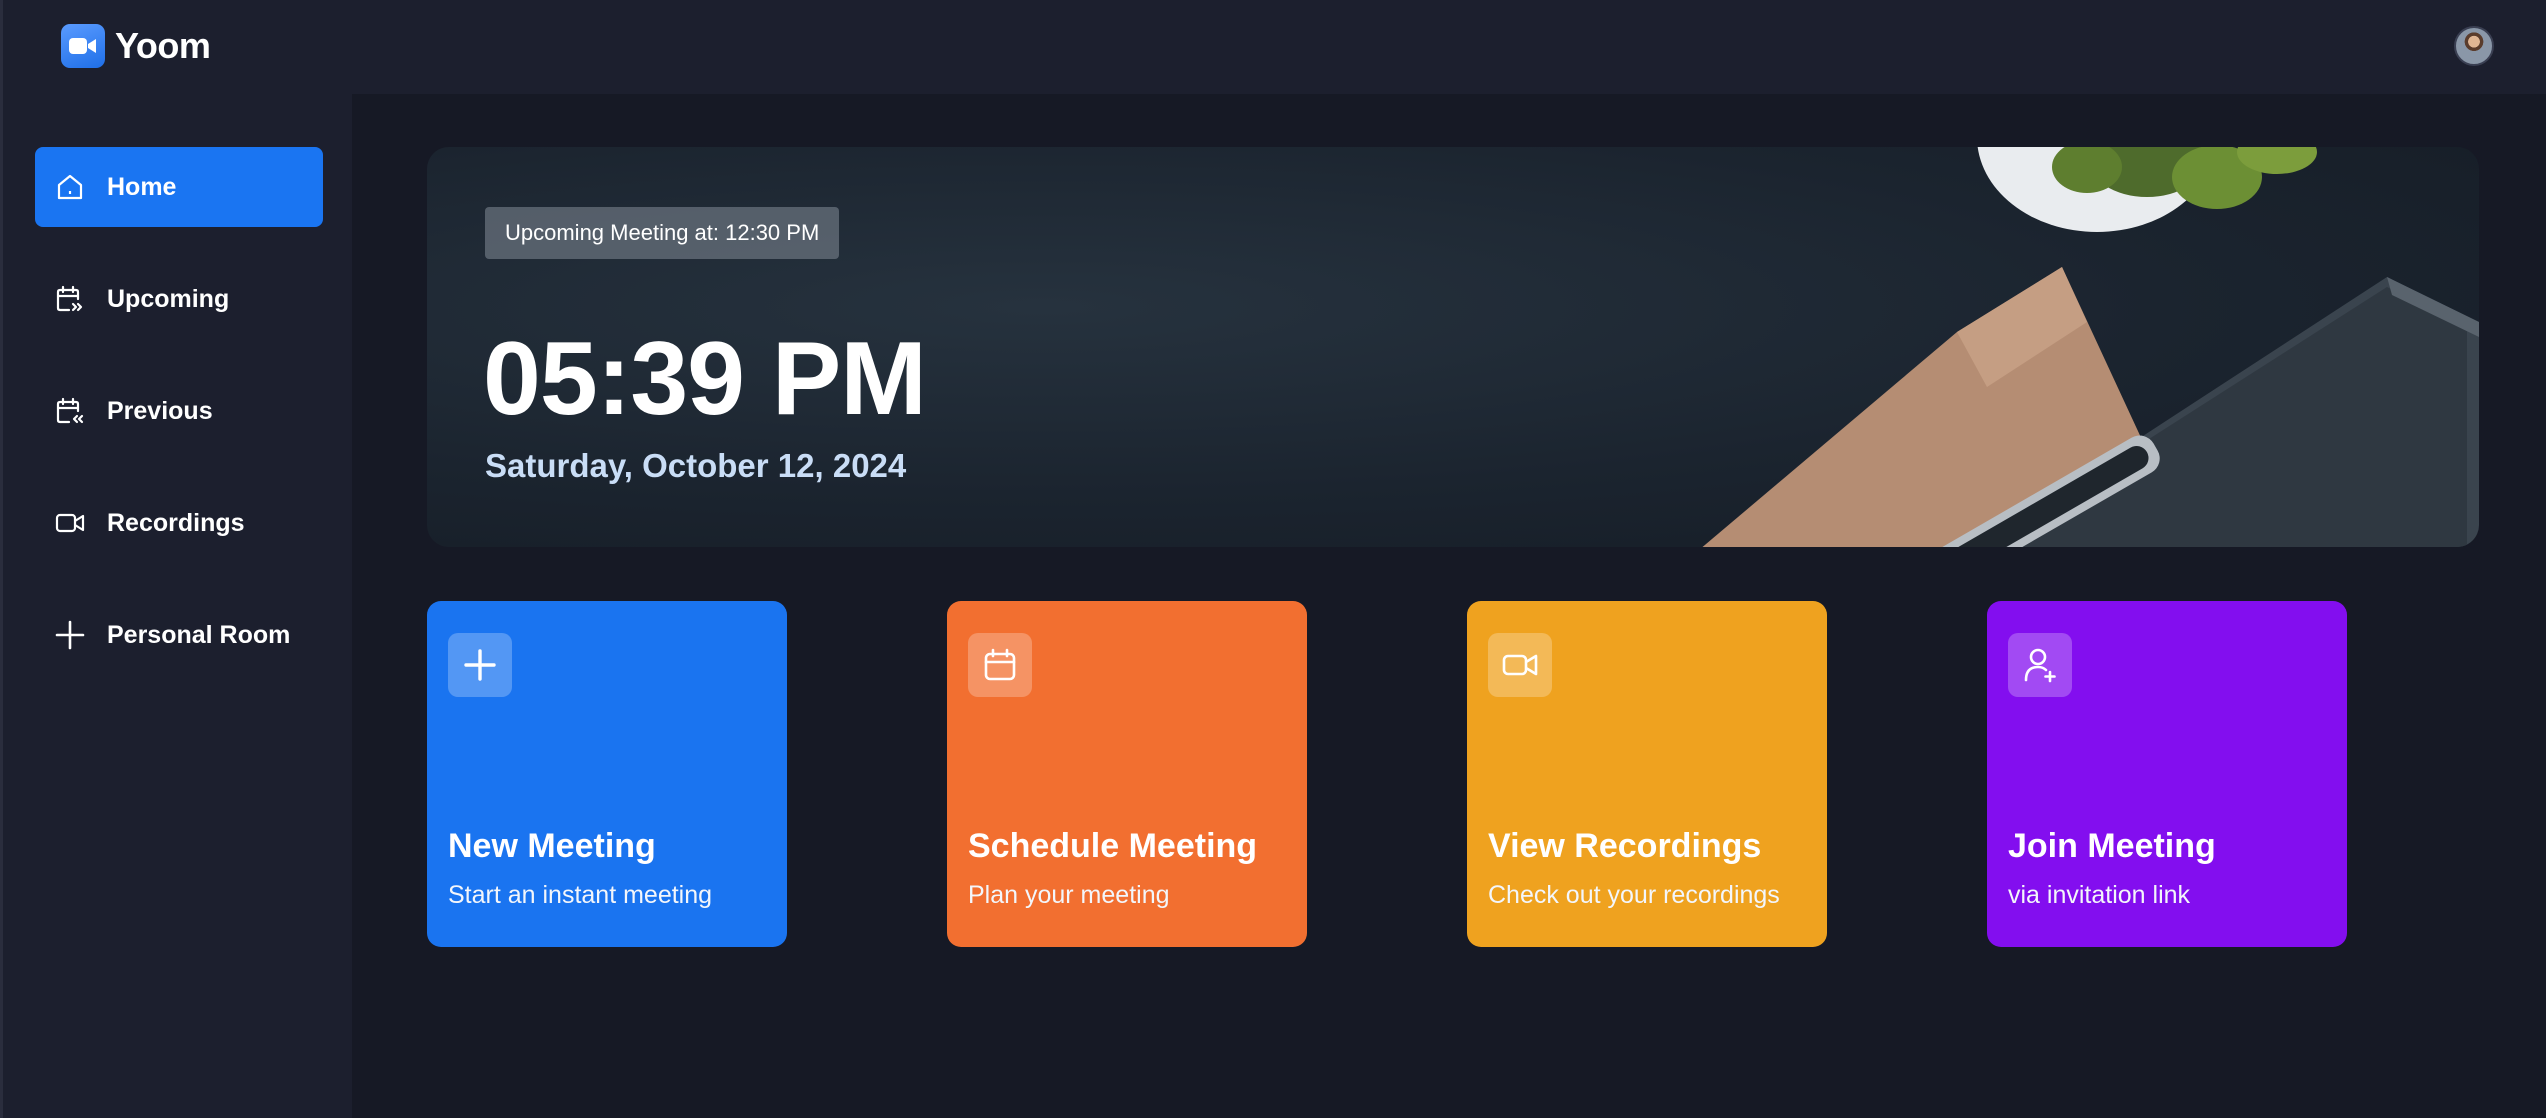  What do you see at coordinates (2167, 774) in the screenshot?
I see `join-meeting-card: Join Meeting via invitation link` at bounding box center [2167, 774].